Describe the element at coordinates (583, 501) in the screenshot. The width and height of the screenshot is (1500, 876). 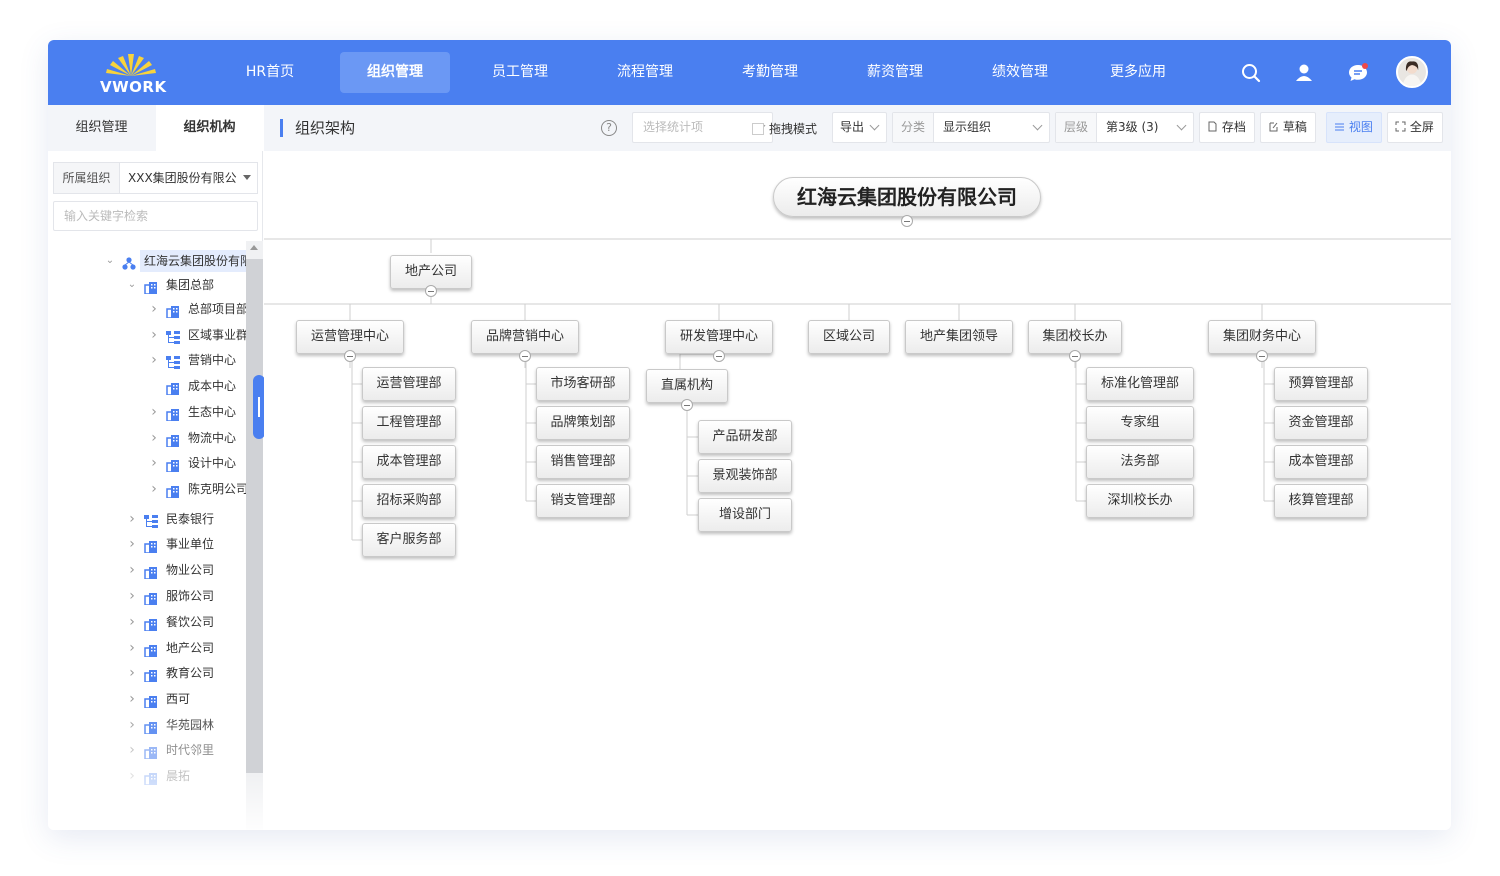
I see `org-node-child: 销支管理部` at that location.